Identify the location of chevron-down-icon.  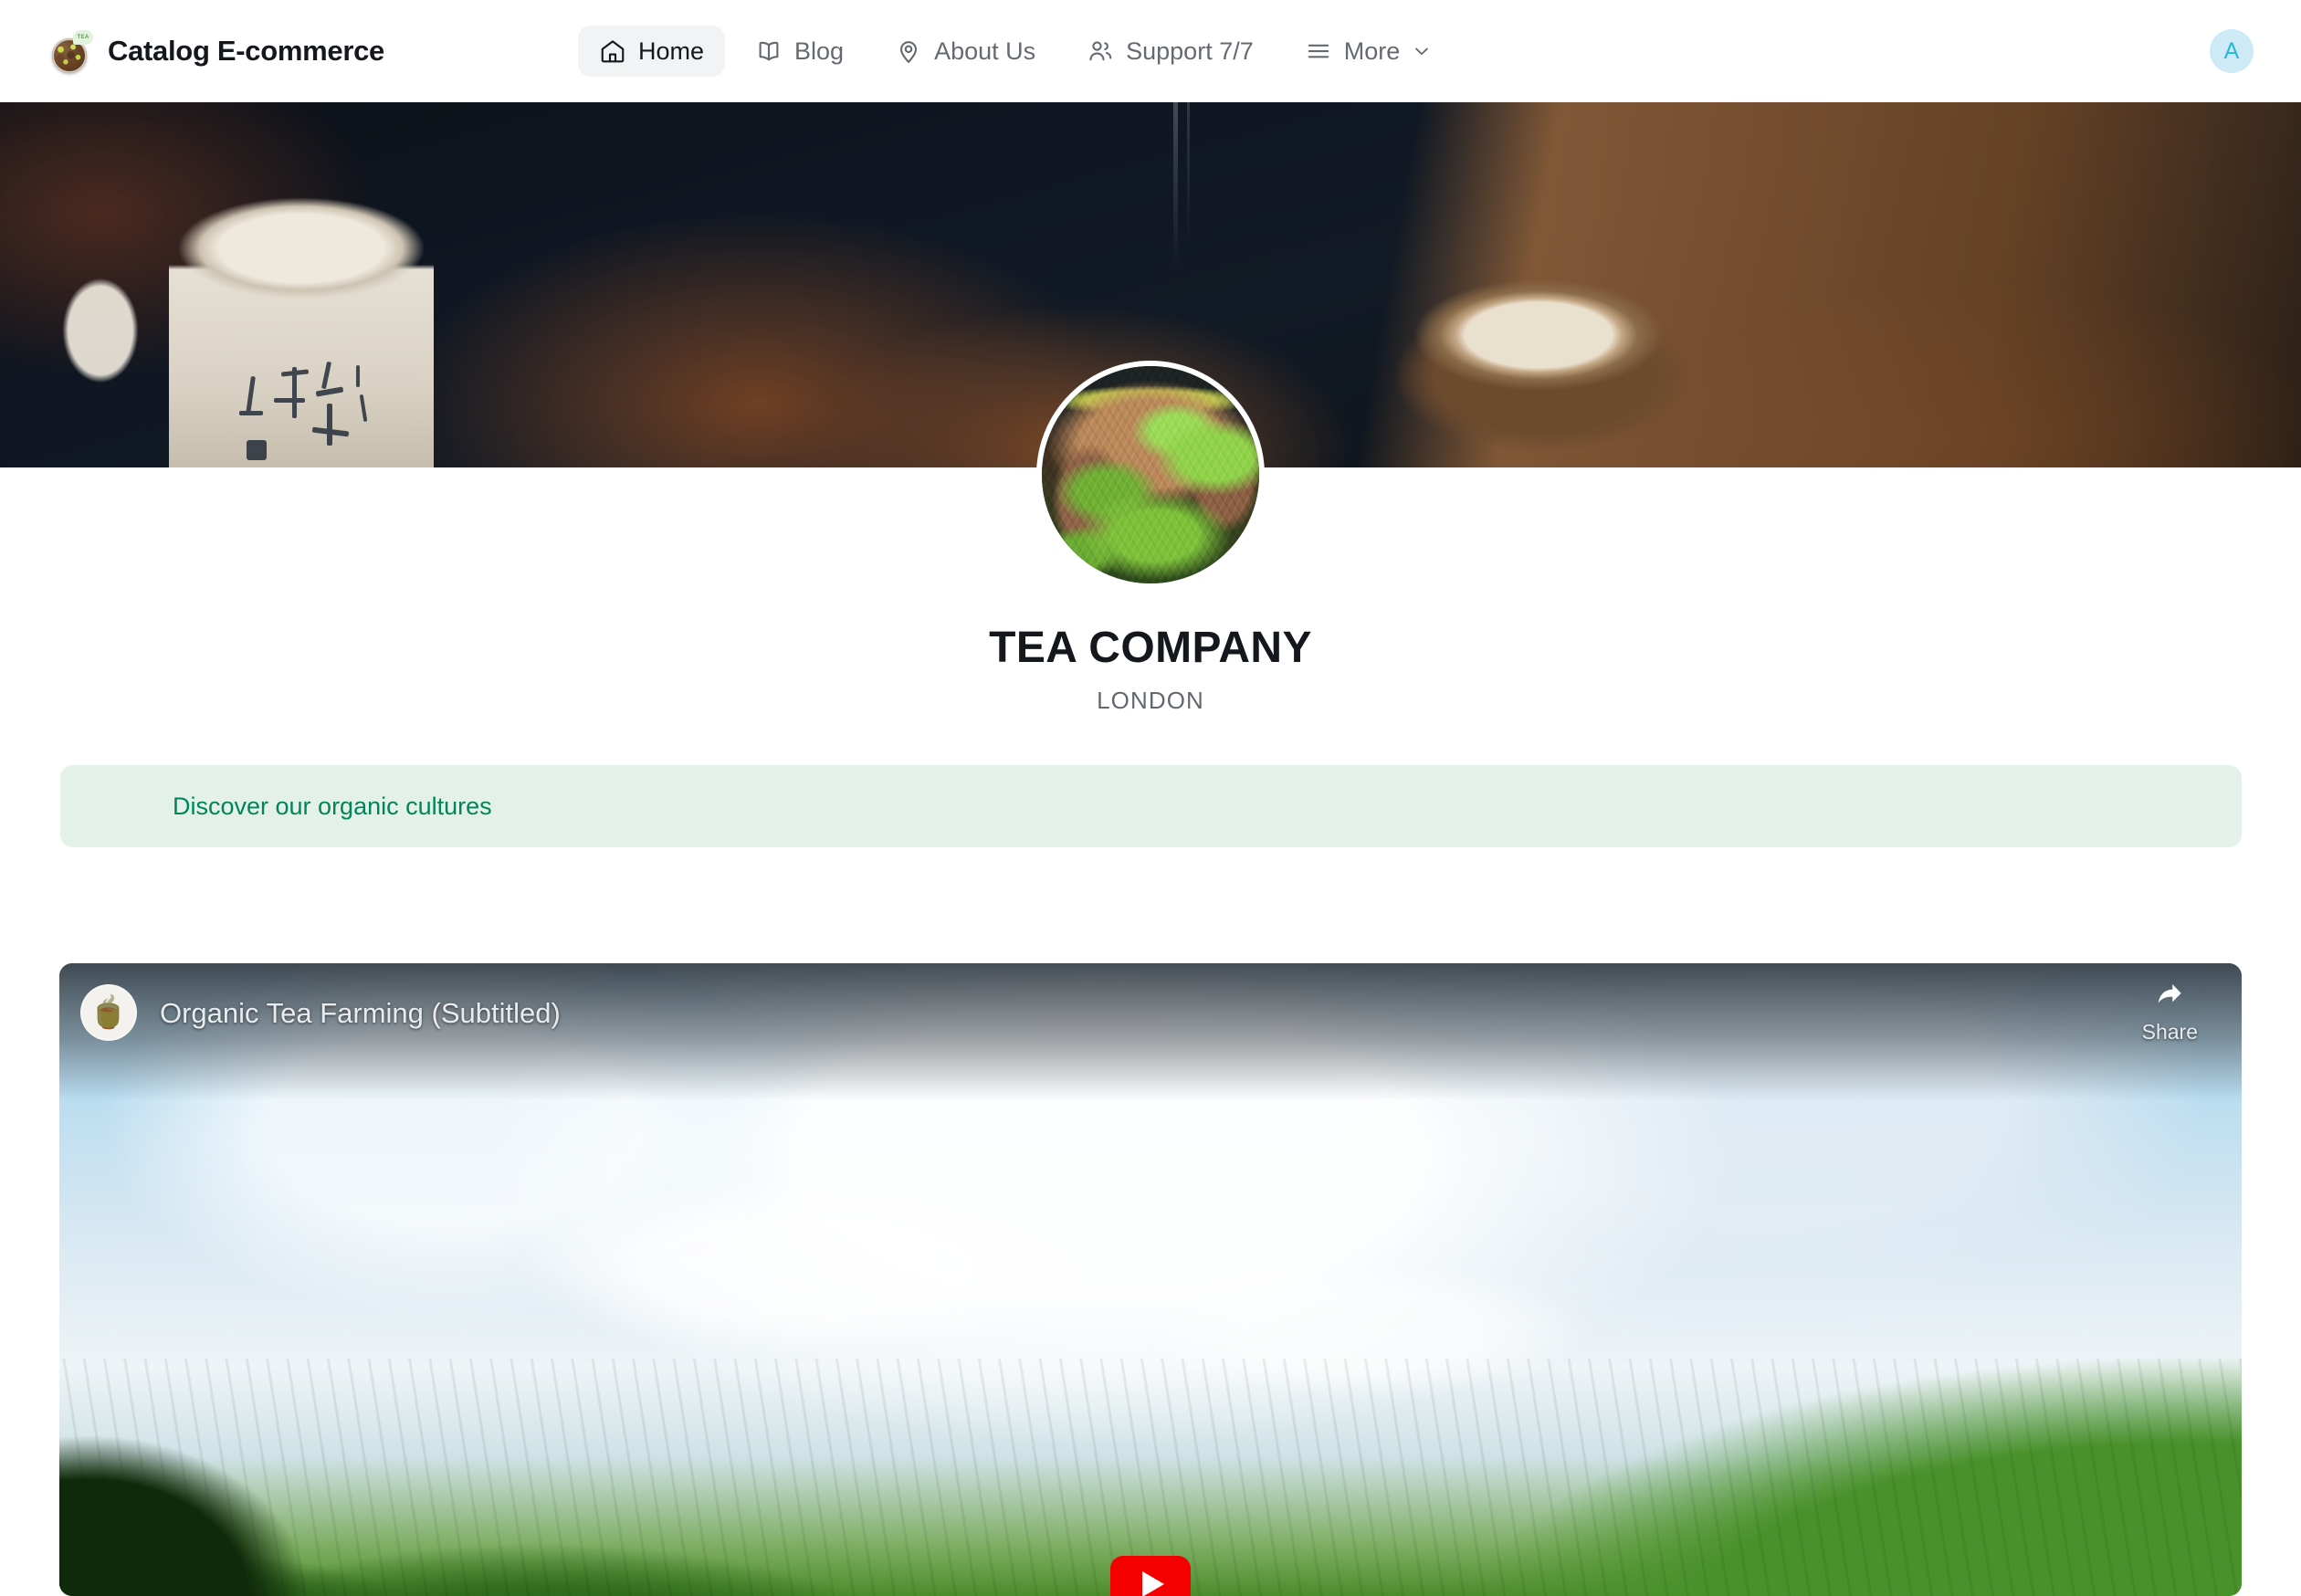
(1422, 51).